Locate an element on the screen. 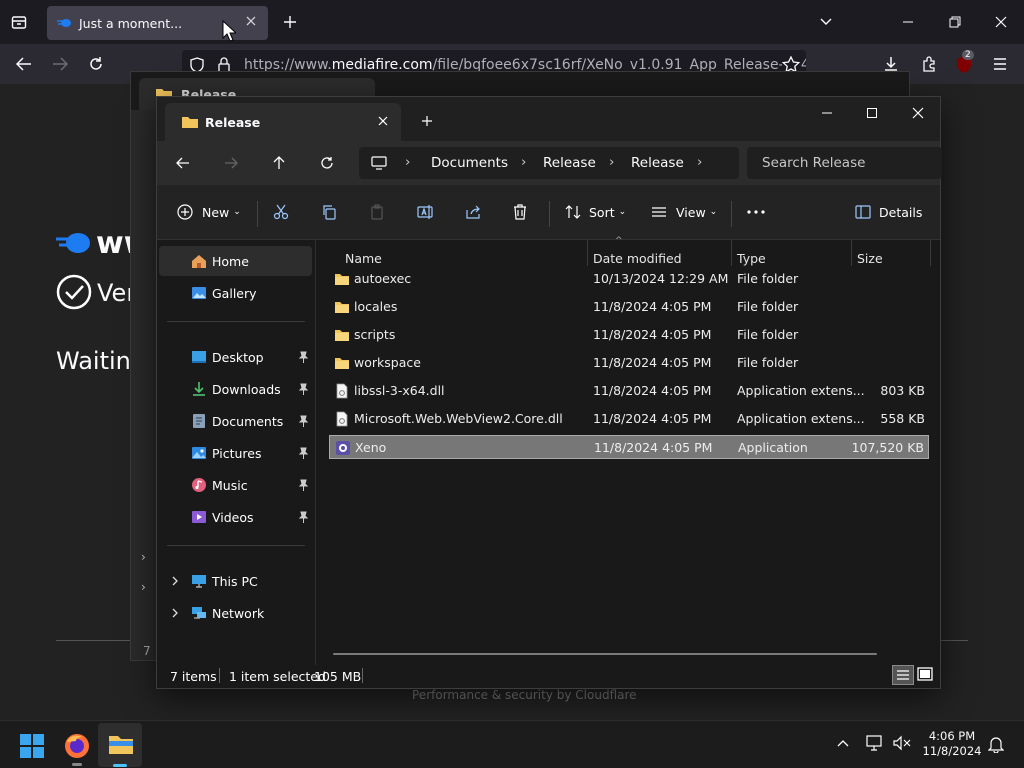 This screenshot has height=768, width=1024. rename-button is located at coordinates (426, 212).